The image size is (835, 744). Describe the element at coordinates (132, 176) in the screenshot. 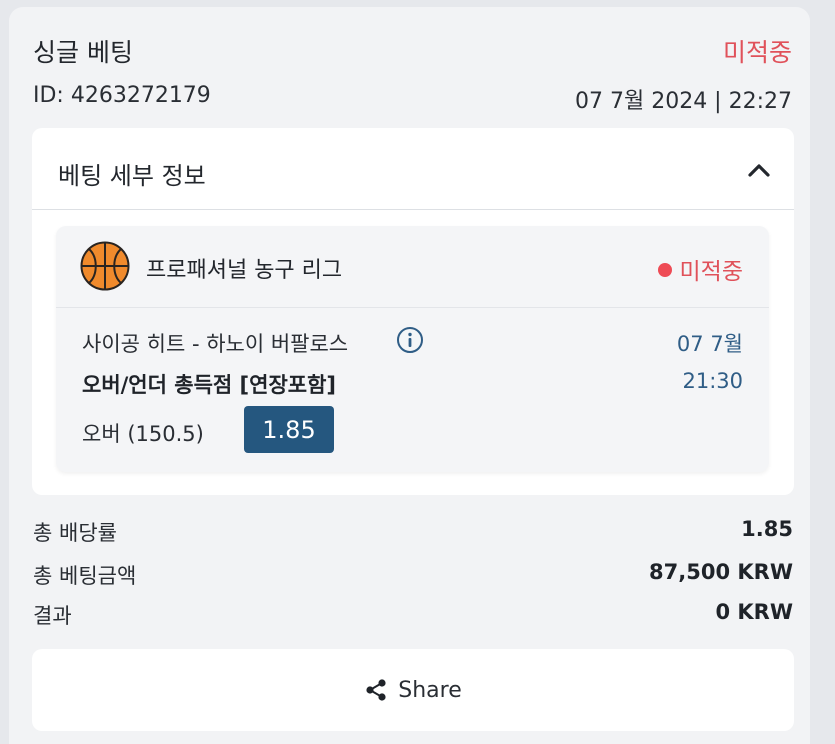

I see `bet-details-title: 베팅 세부 정보` at that location.